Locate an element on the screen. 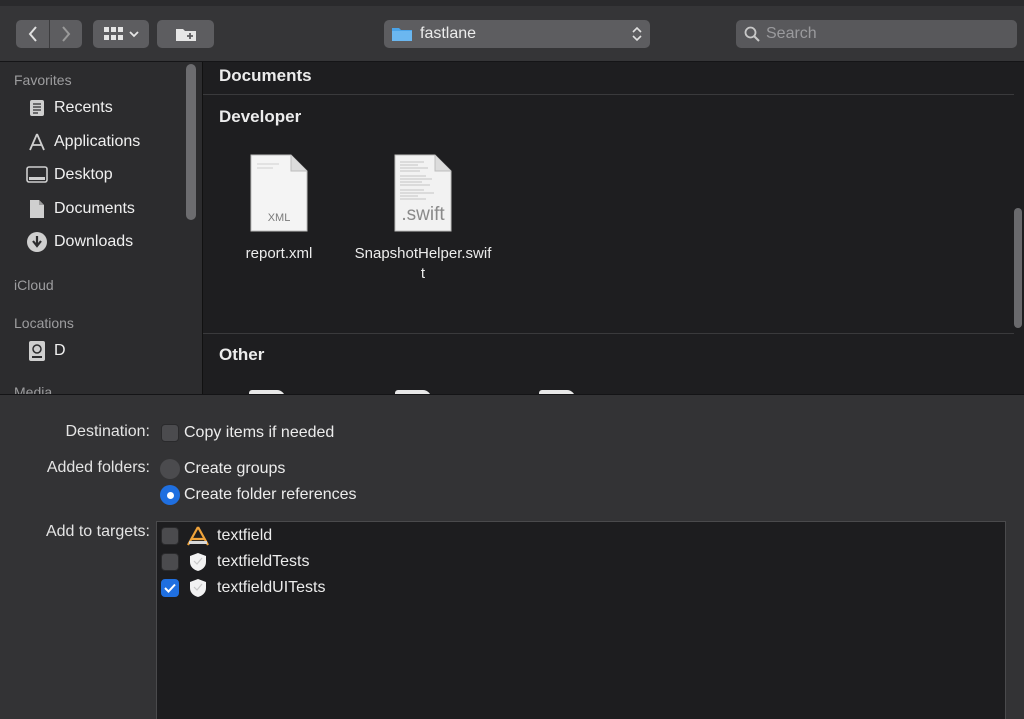 This screenshot has height=719, width=1024. sidebar-item-documents: Documents is located at coordinates (80, 209).